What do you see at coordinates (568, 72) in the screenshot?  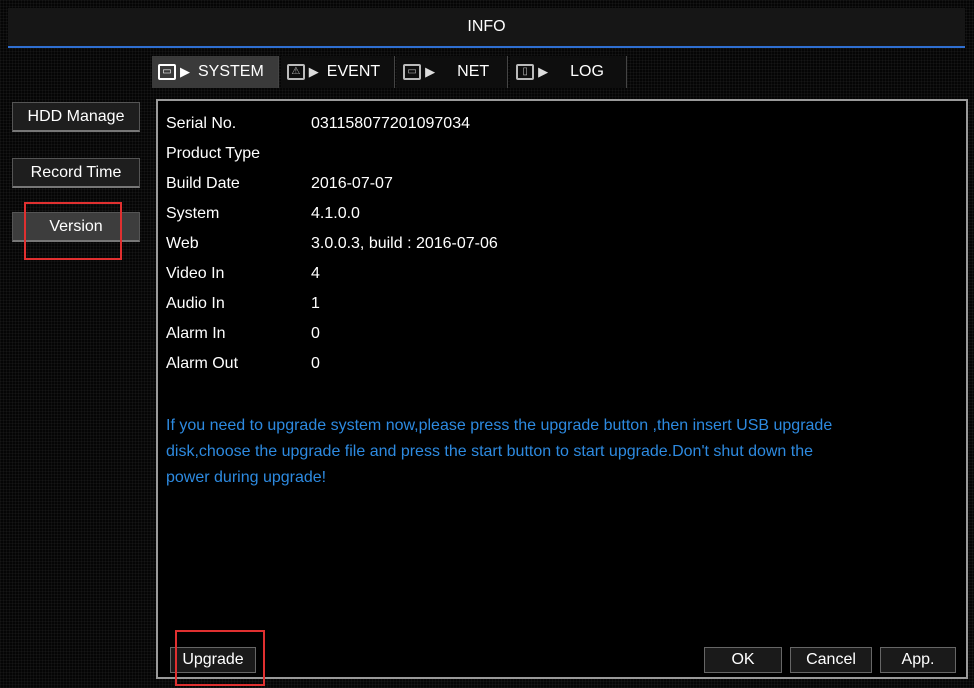 I see `tab-log: ▯ ▶ LOG` at bounding box center [568, 72].